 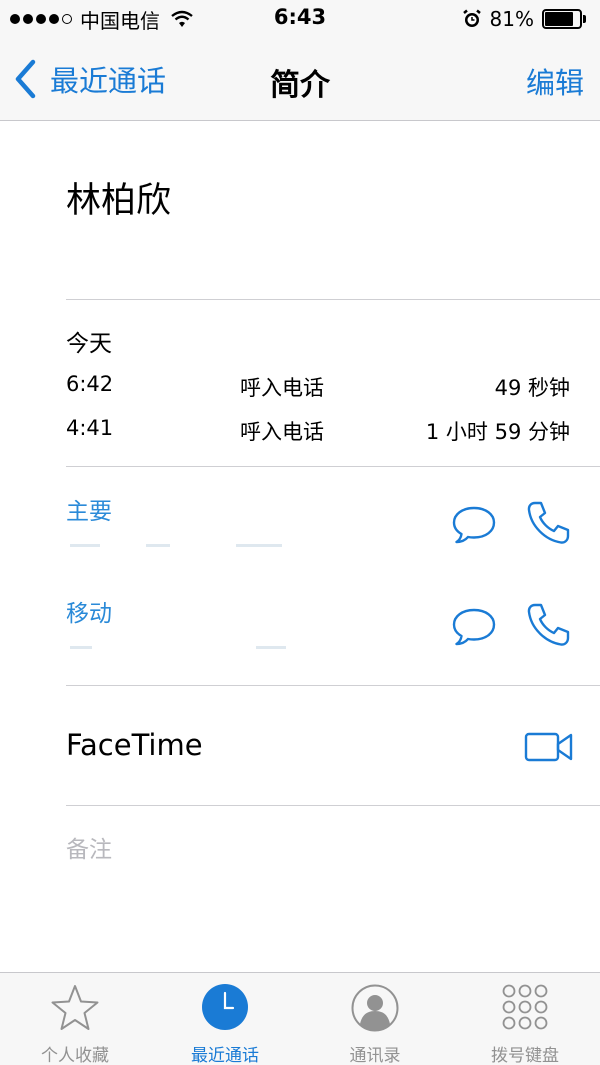 I want to click on call-duration: 1 小时 59 分钟, so click(x=497, y=432).